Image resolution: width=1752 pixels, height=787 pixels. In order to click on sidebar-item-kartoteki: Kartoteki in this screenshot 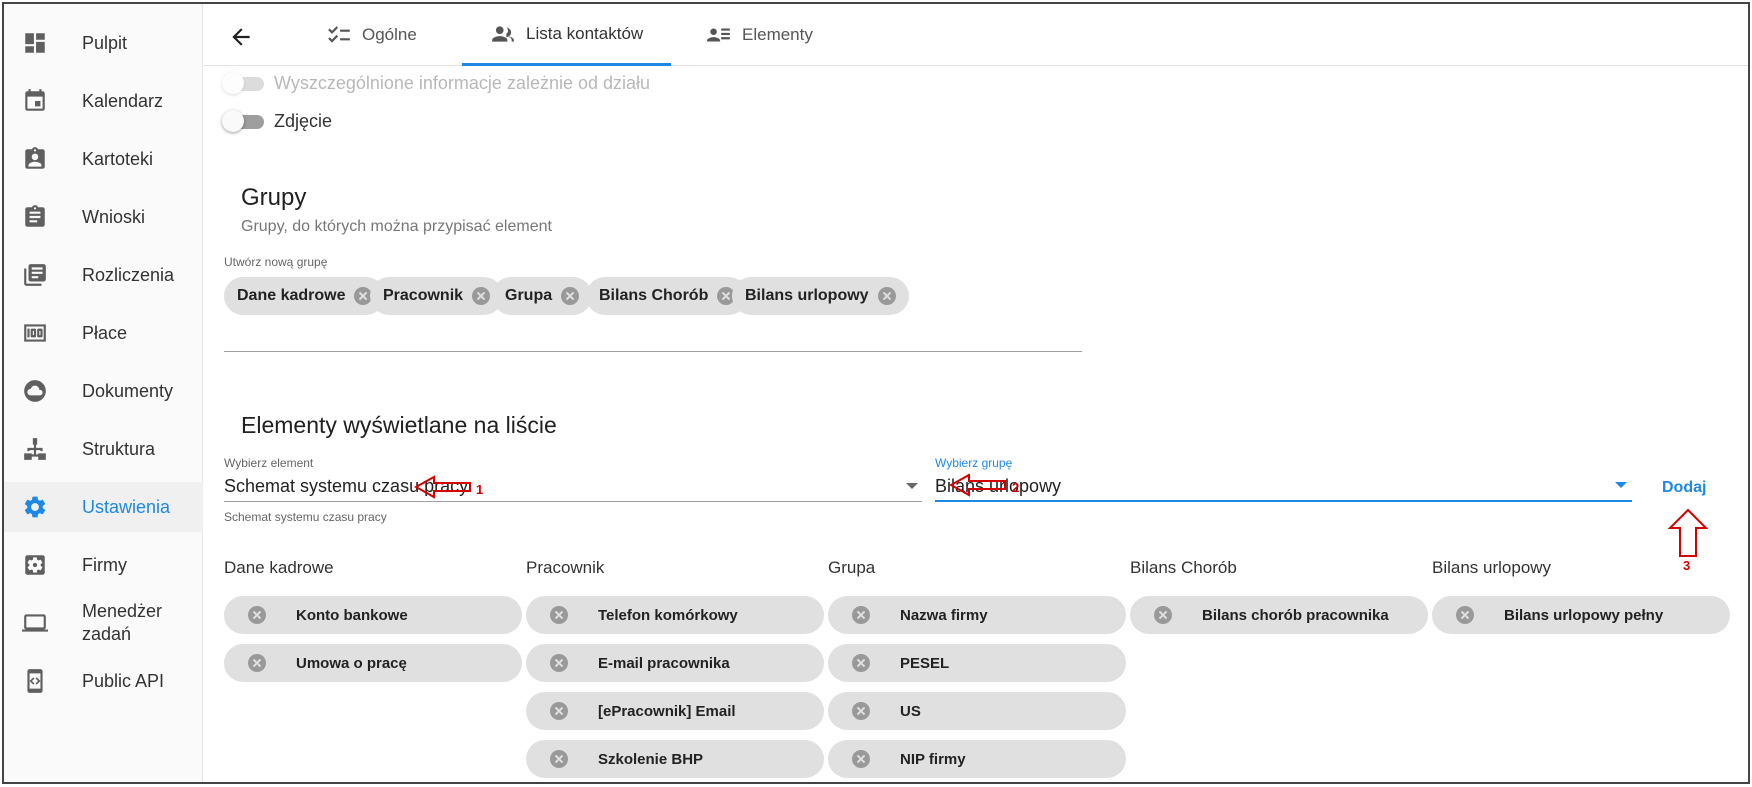, I will do `click(103, 159)`.